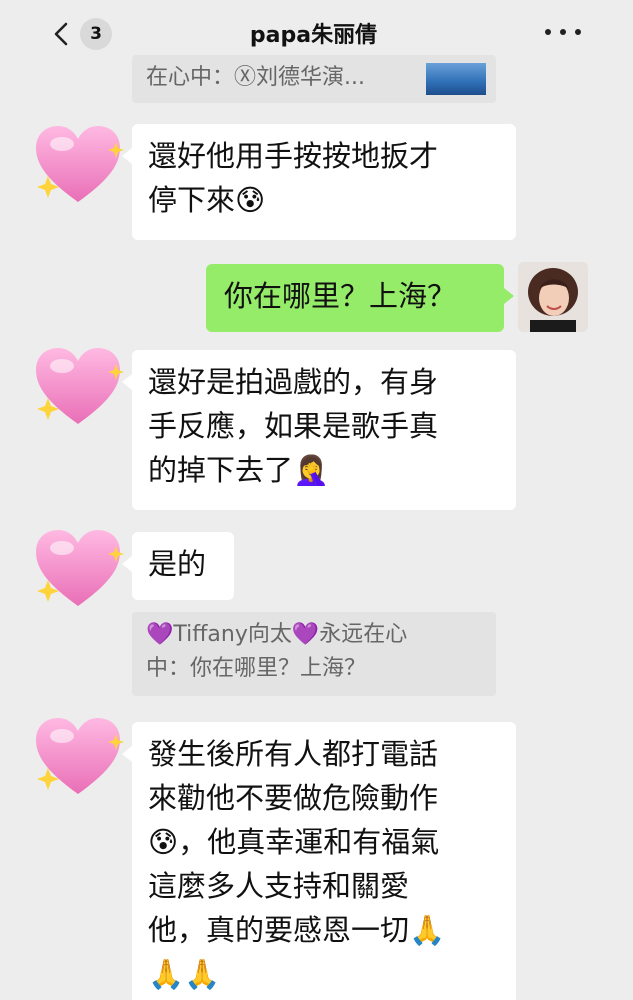  Describe the element at coordinates (294, 842) in the screenshot. I see `message-line: 😰，他真幸運和有福氣` at that location.